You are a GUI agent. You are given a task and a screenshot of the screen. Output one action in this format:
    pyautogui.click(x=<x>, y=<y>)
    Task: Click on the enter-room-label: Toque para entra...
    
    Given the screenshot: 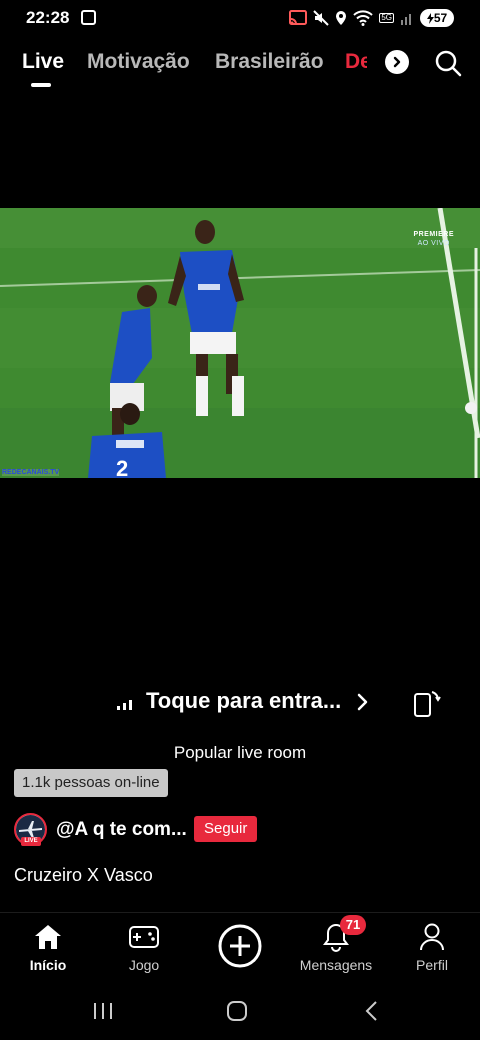 What is the action you would take?
    pyautogui.click(x=244, y=700)
    